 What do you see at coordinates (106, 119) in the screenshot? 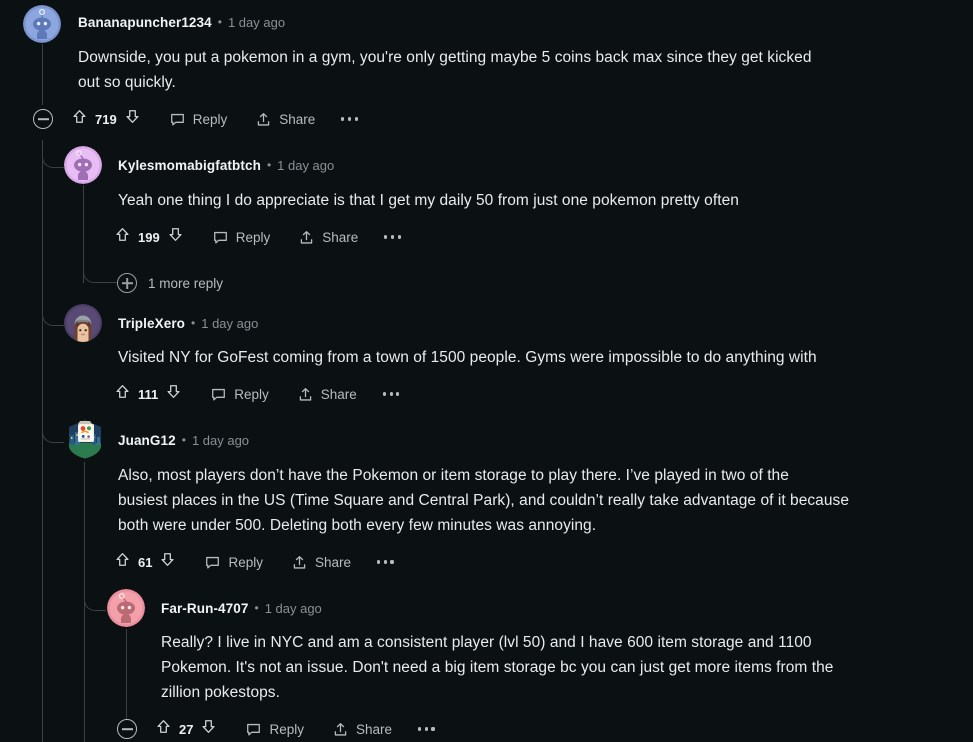
I see `vote-score: 719` at bounding box center [106, 119].